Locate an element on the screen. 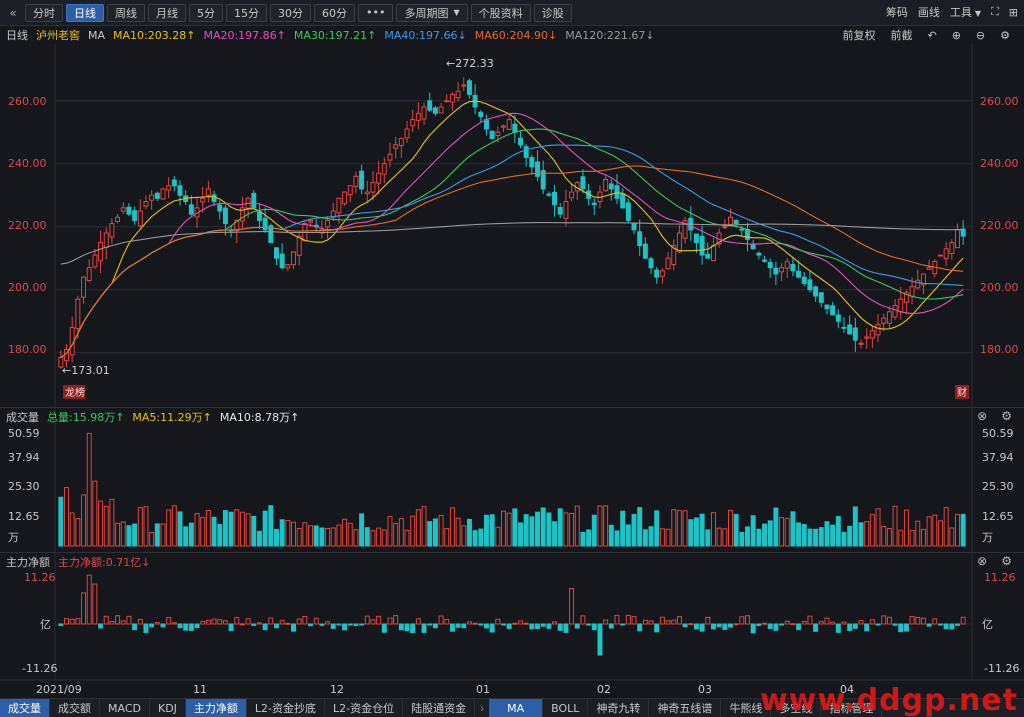 Image resolution: width=1024 pixels, height=717 pixels. draw-line-button: 画线 is located at coordinates (929, 12).